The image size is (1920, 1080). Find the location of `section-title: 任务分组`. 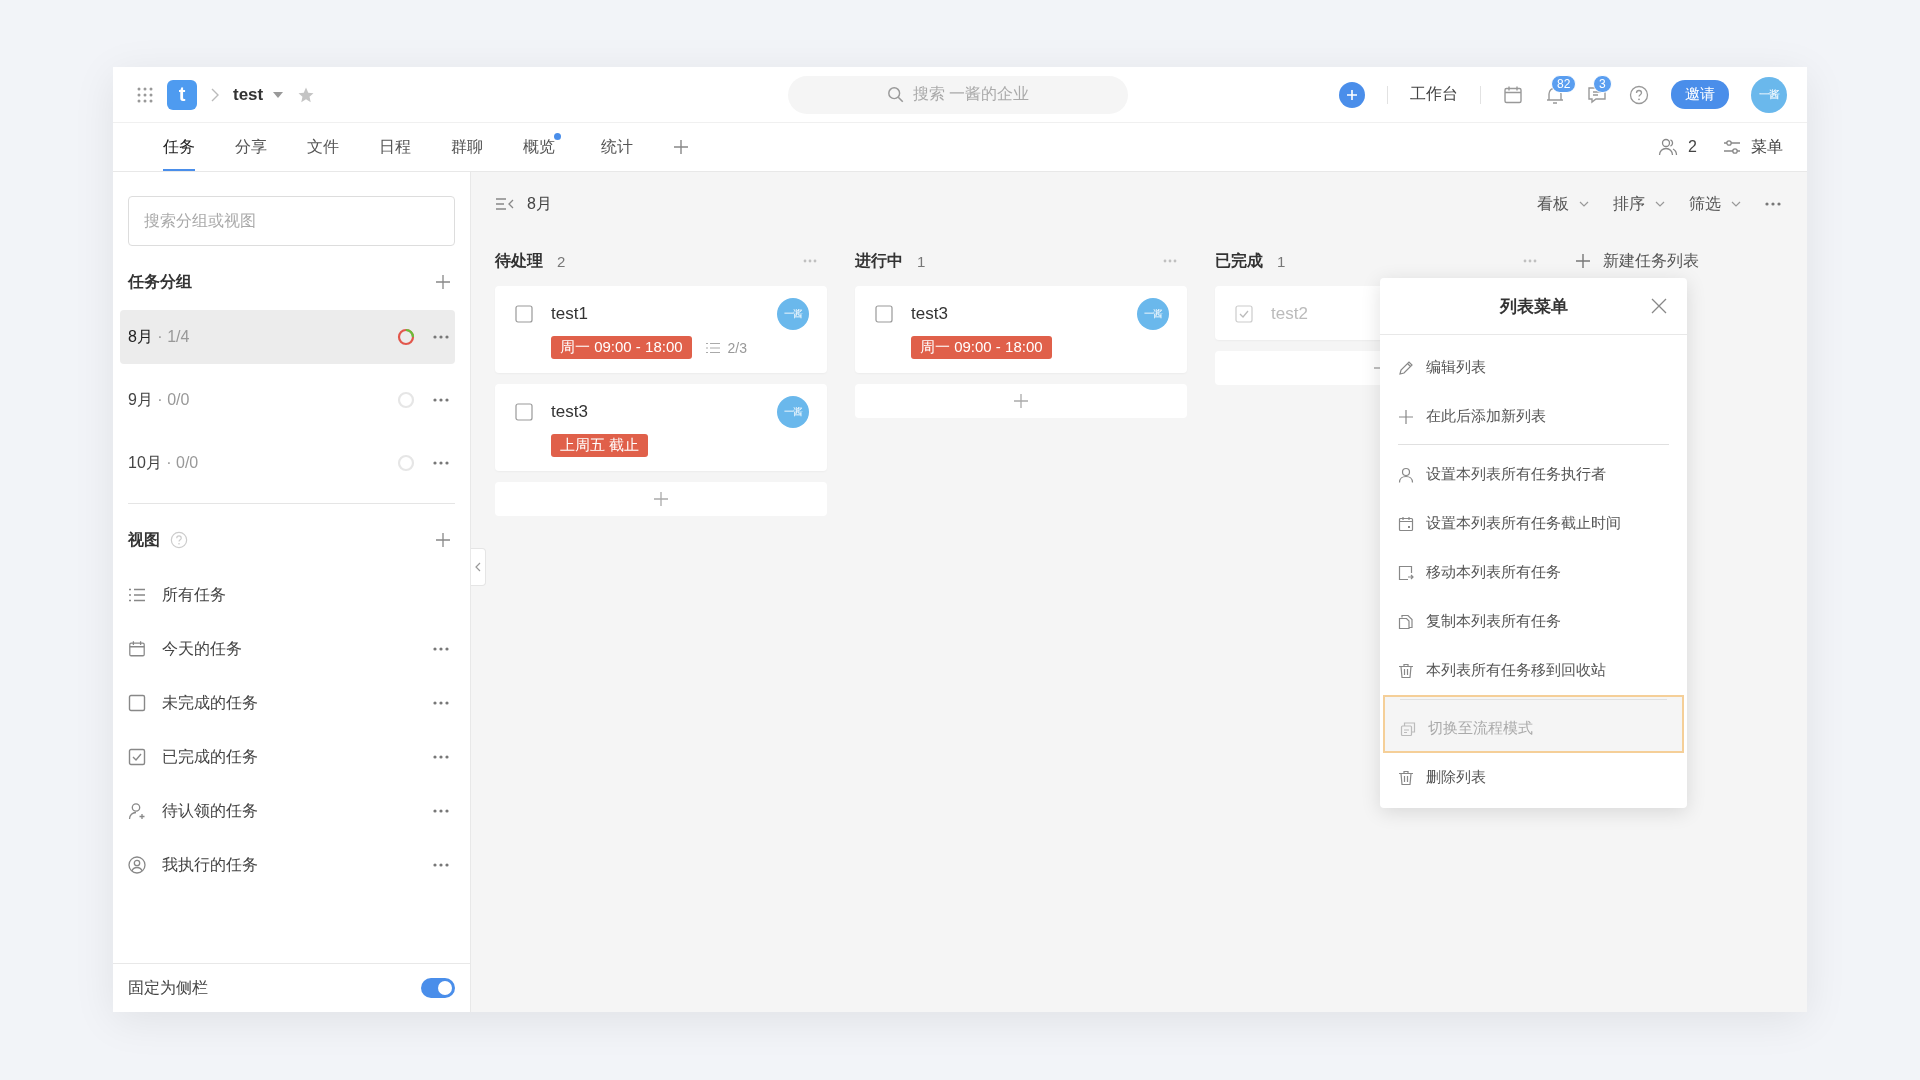

section-title: 任务分组 is located at coordinates (160, 281).